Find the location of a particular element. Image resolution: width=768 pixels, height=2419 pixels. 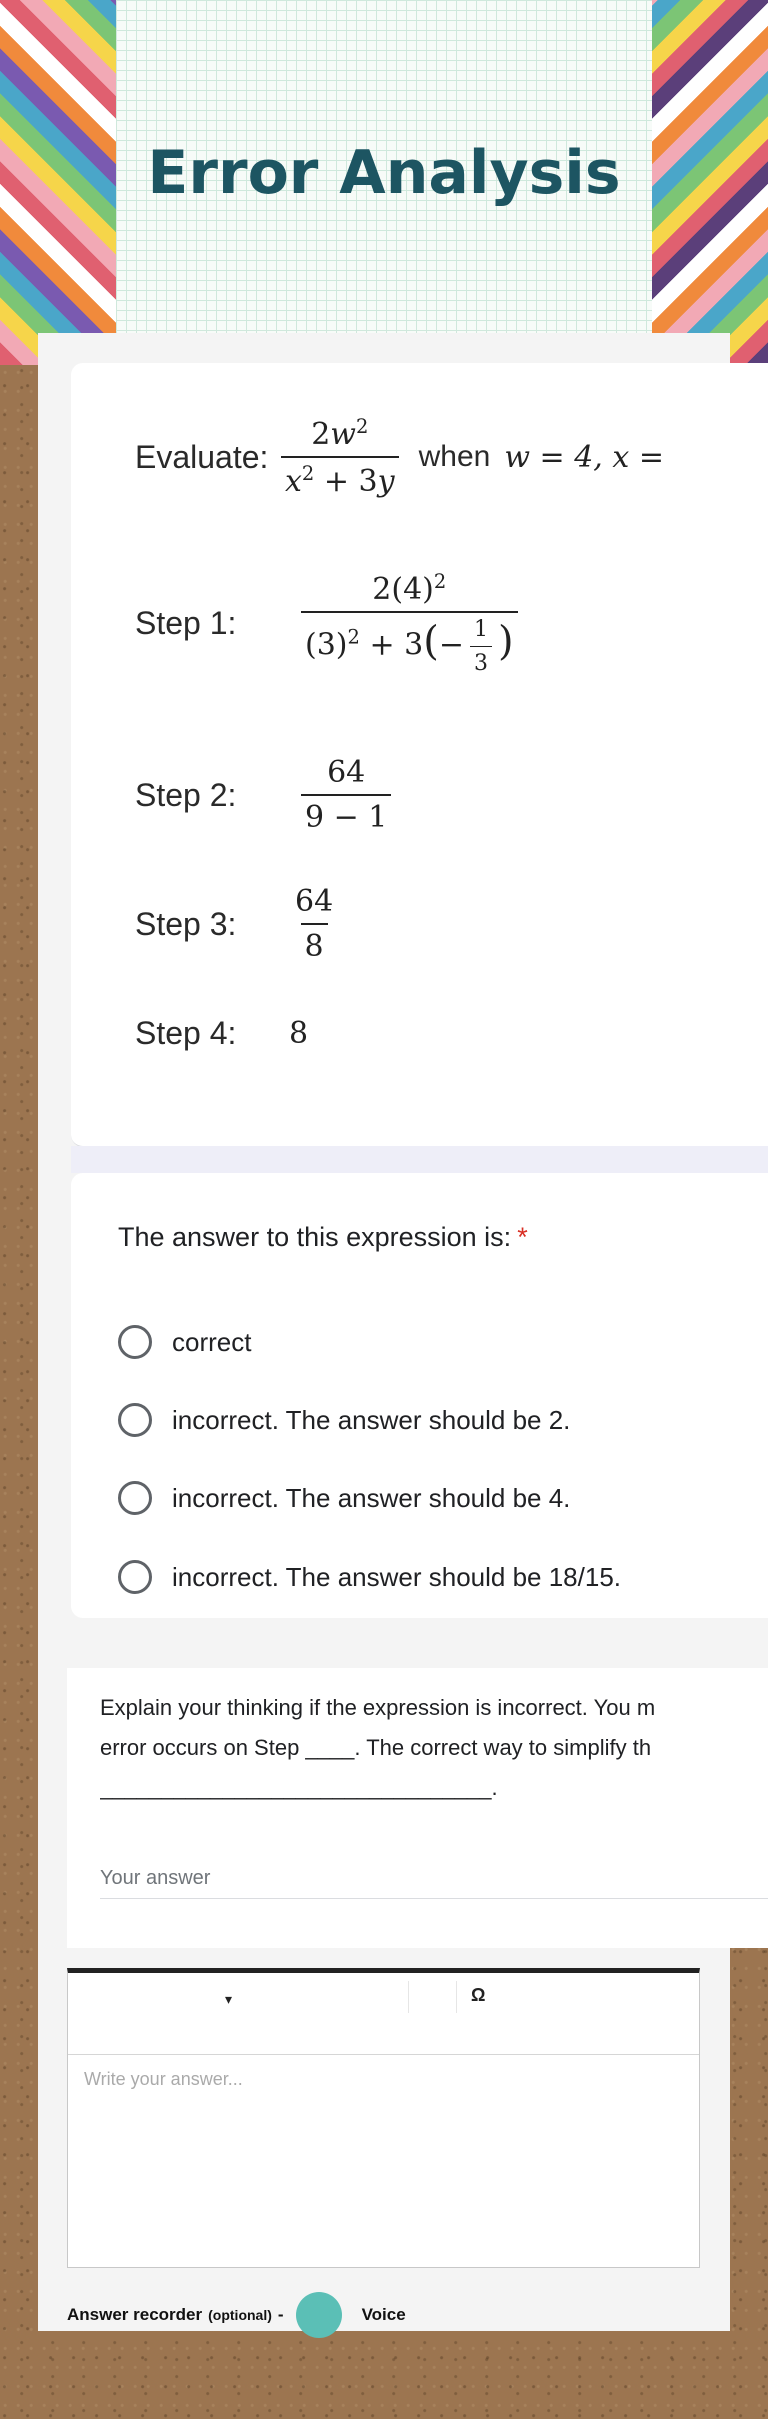

step-3-numerator: 64 is located at coordinates (314, 901).